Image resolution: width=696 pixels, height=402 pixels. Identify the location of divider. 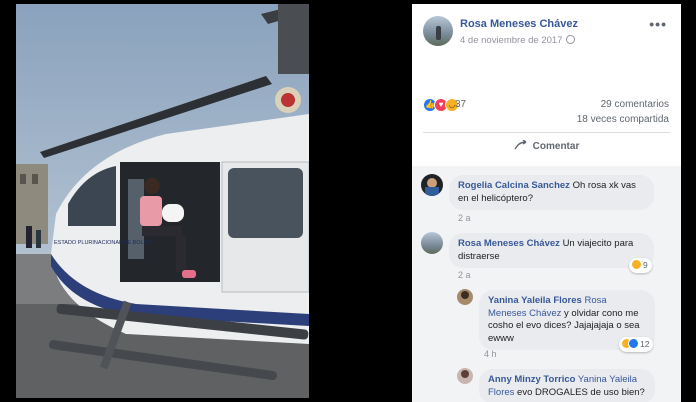
(546, 132).